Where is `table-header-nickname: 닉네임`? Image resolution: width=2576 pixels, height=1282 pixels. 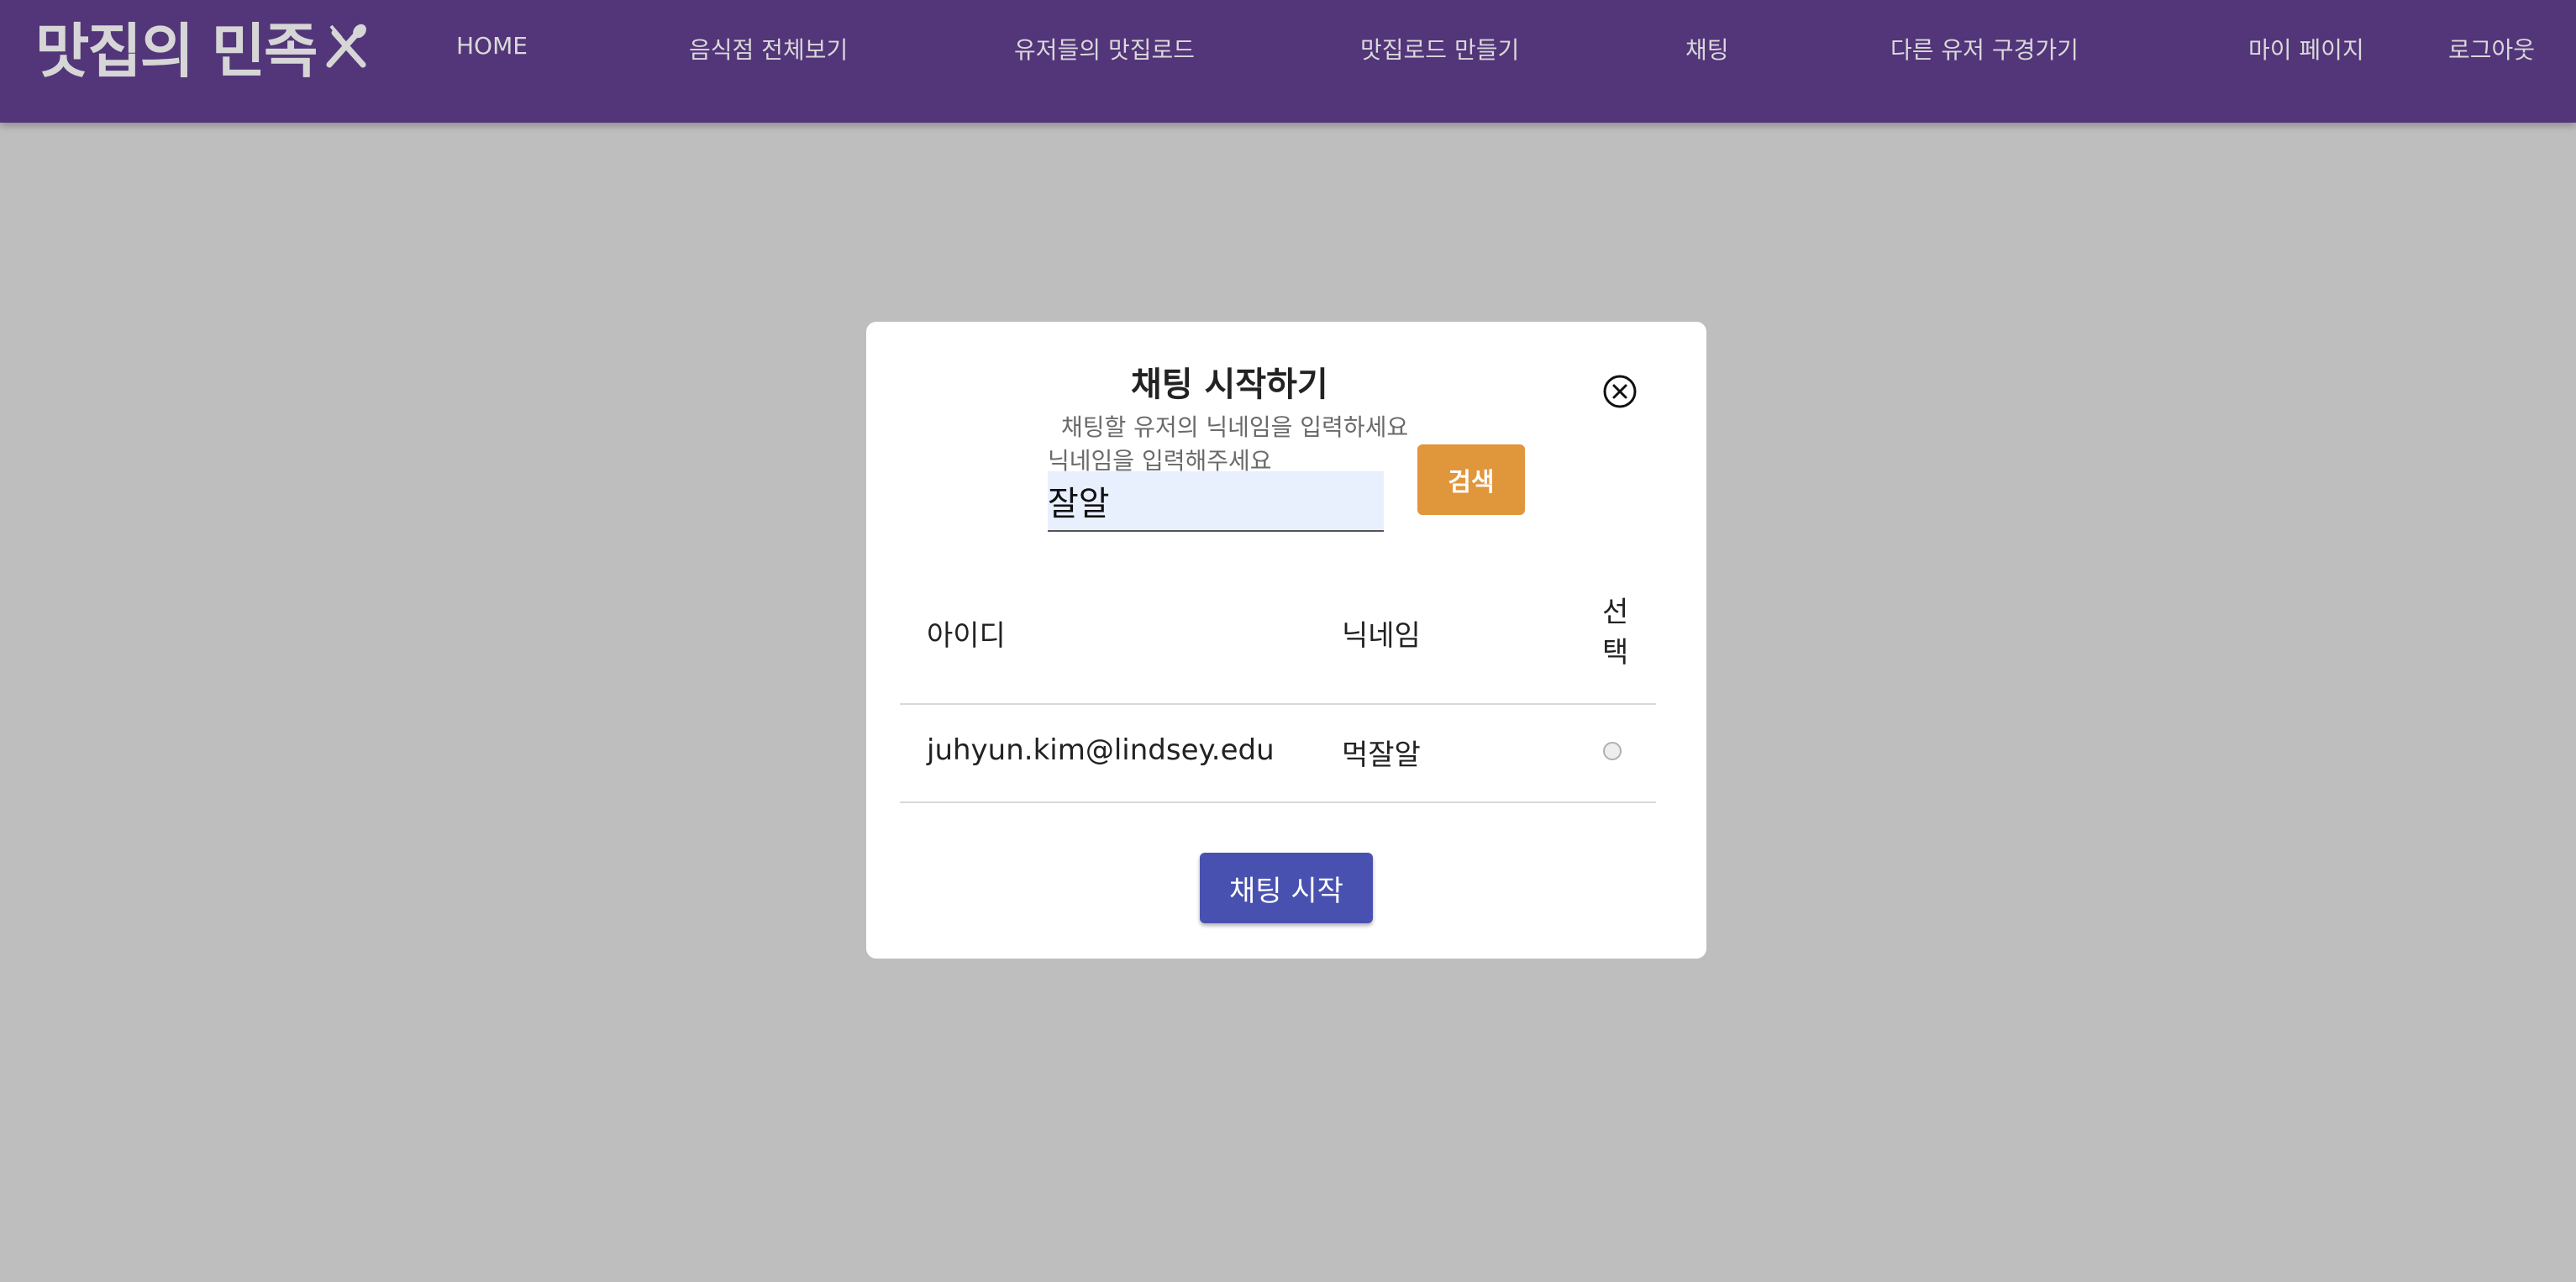 table-header-nickname: 닉네임 is located at coordinates (1381, 636).